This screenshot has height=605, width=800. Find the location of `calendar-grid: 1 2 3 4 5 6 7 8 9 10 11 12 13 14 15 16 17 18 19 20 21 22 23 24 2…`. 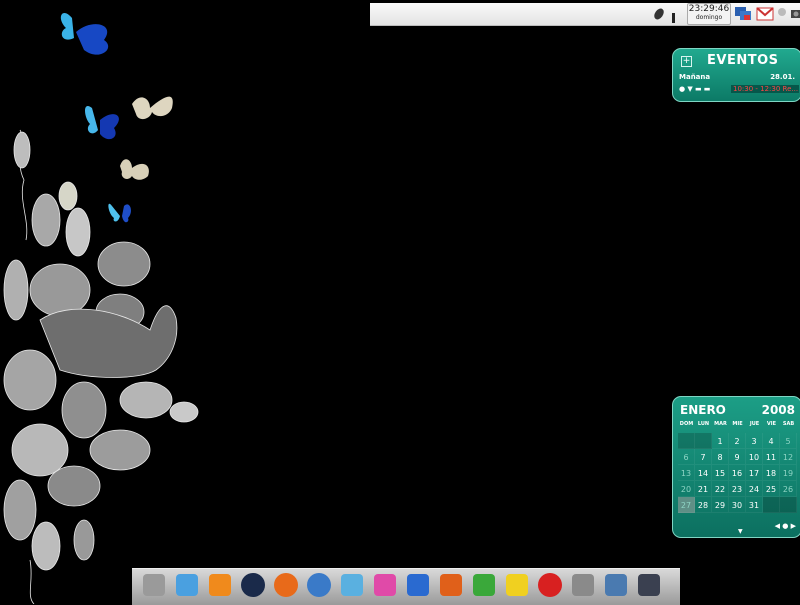

calendar-grid: 1 2 3 4 5 6 7 8 9 10 11 12 13 14 15 16 17 18 19 20 21 22 23 24 2… is located at coordinates (737, 473).